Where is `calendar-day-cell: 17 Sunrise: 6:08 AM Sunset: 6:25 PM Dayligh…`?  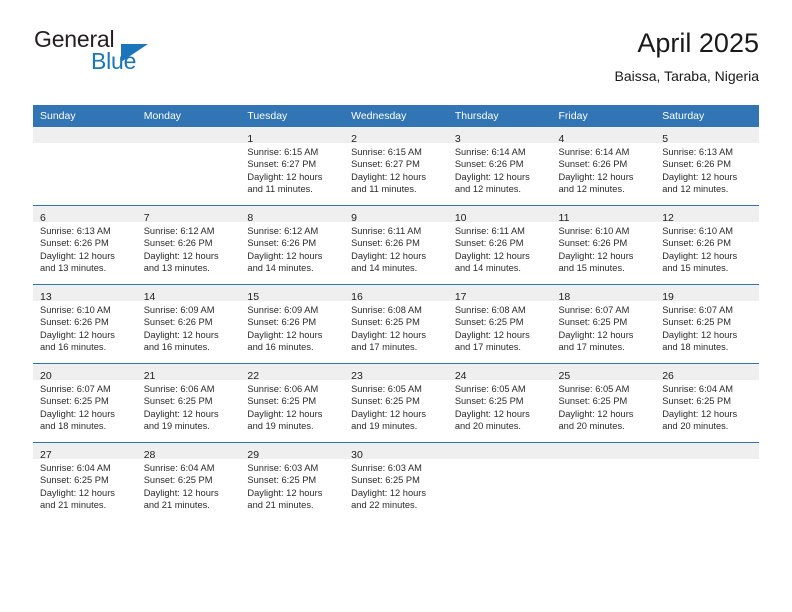 calendar-day-cell: 17 Sunrise: 6:08 AM Sunset: 6:25 PM Dayligh… is located at coordinates (499, 324).